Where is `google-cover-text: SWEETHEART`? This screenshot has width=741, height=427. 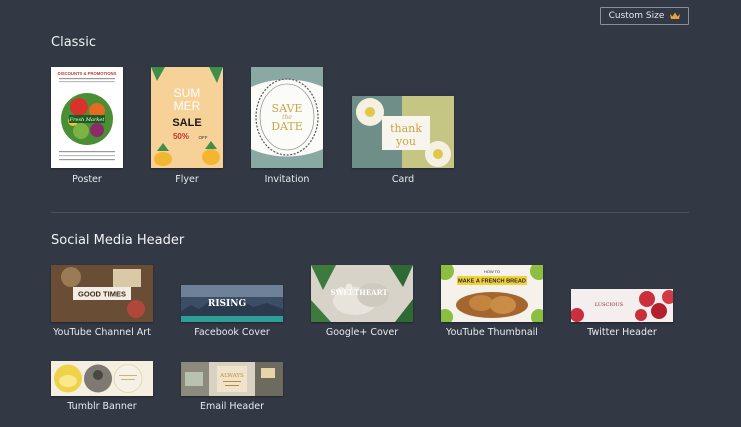 google-cover-text: SWEETHEART is located at coordinates (359, 292).